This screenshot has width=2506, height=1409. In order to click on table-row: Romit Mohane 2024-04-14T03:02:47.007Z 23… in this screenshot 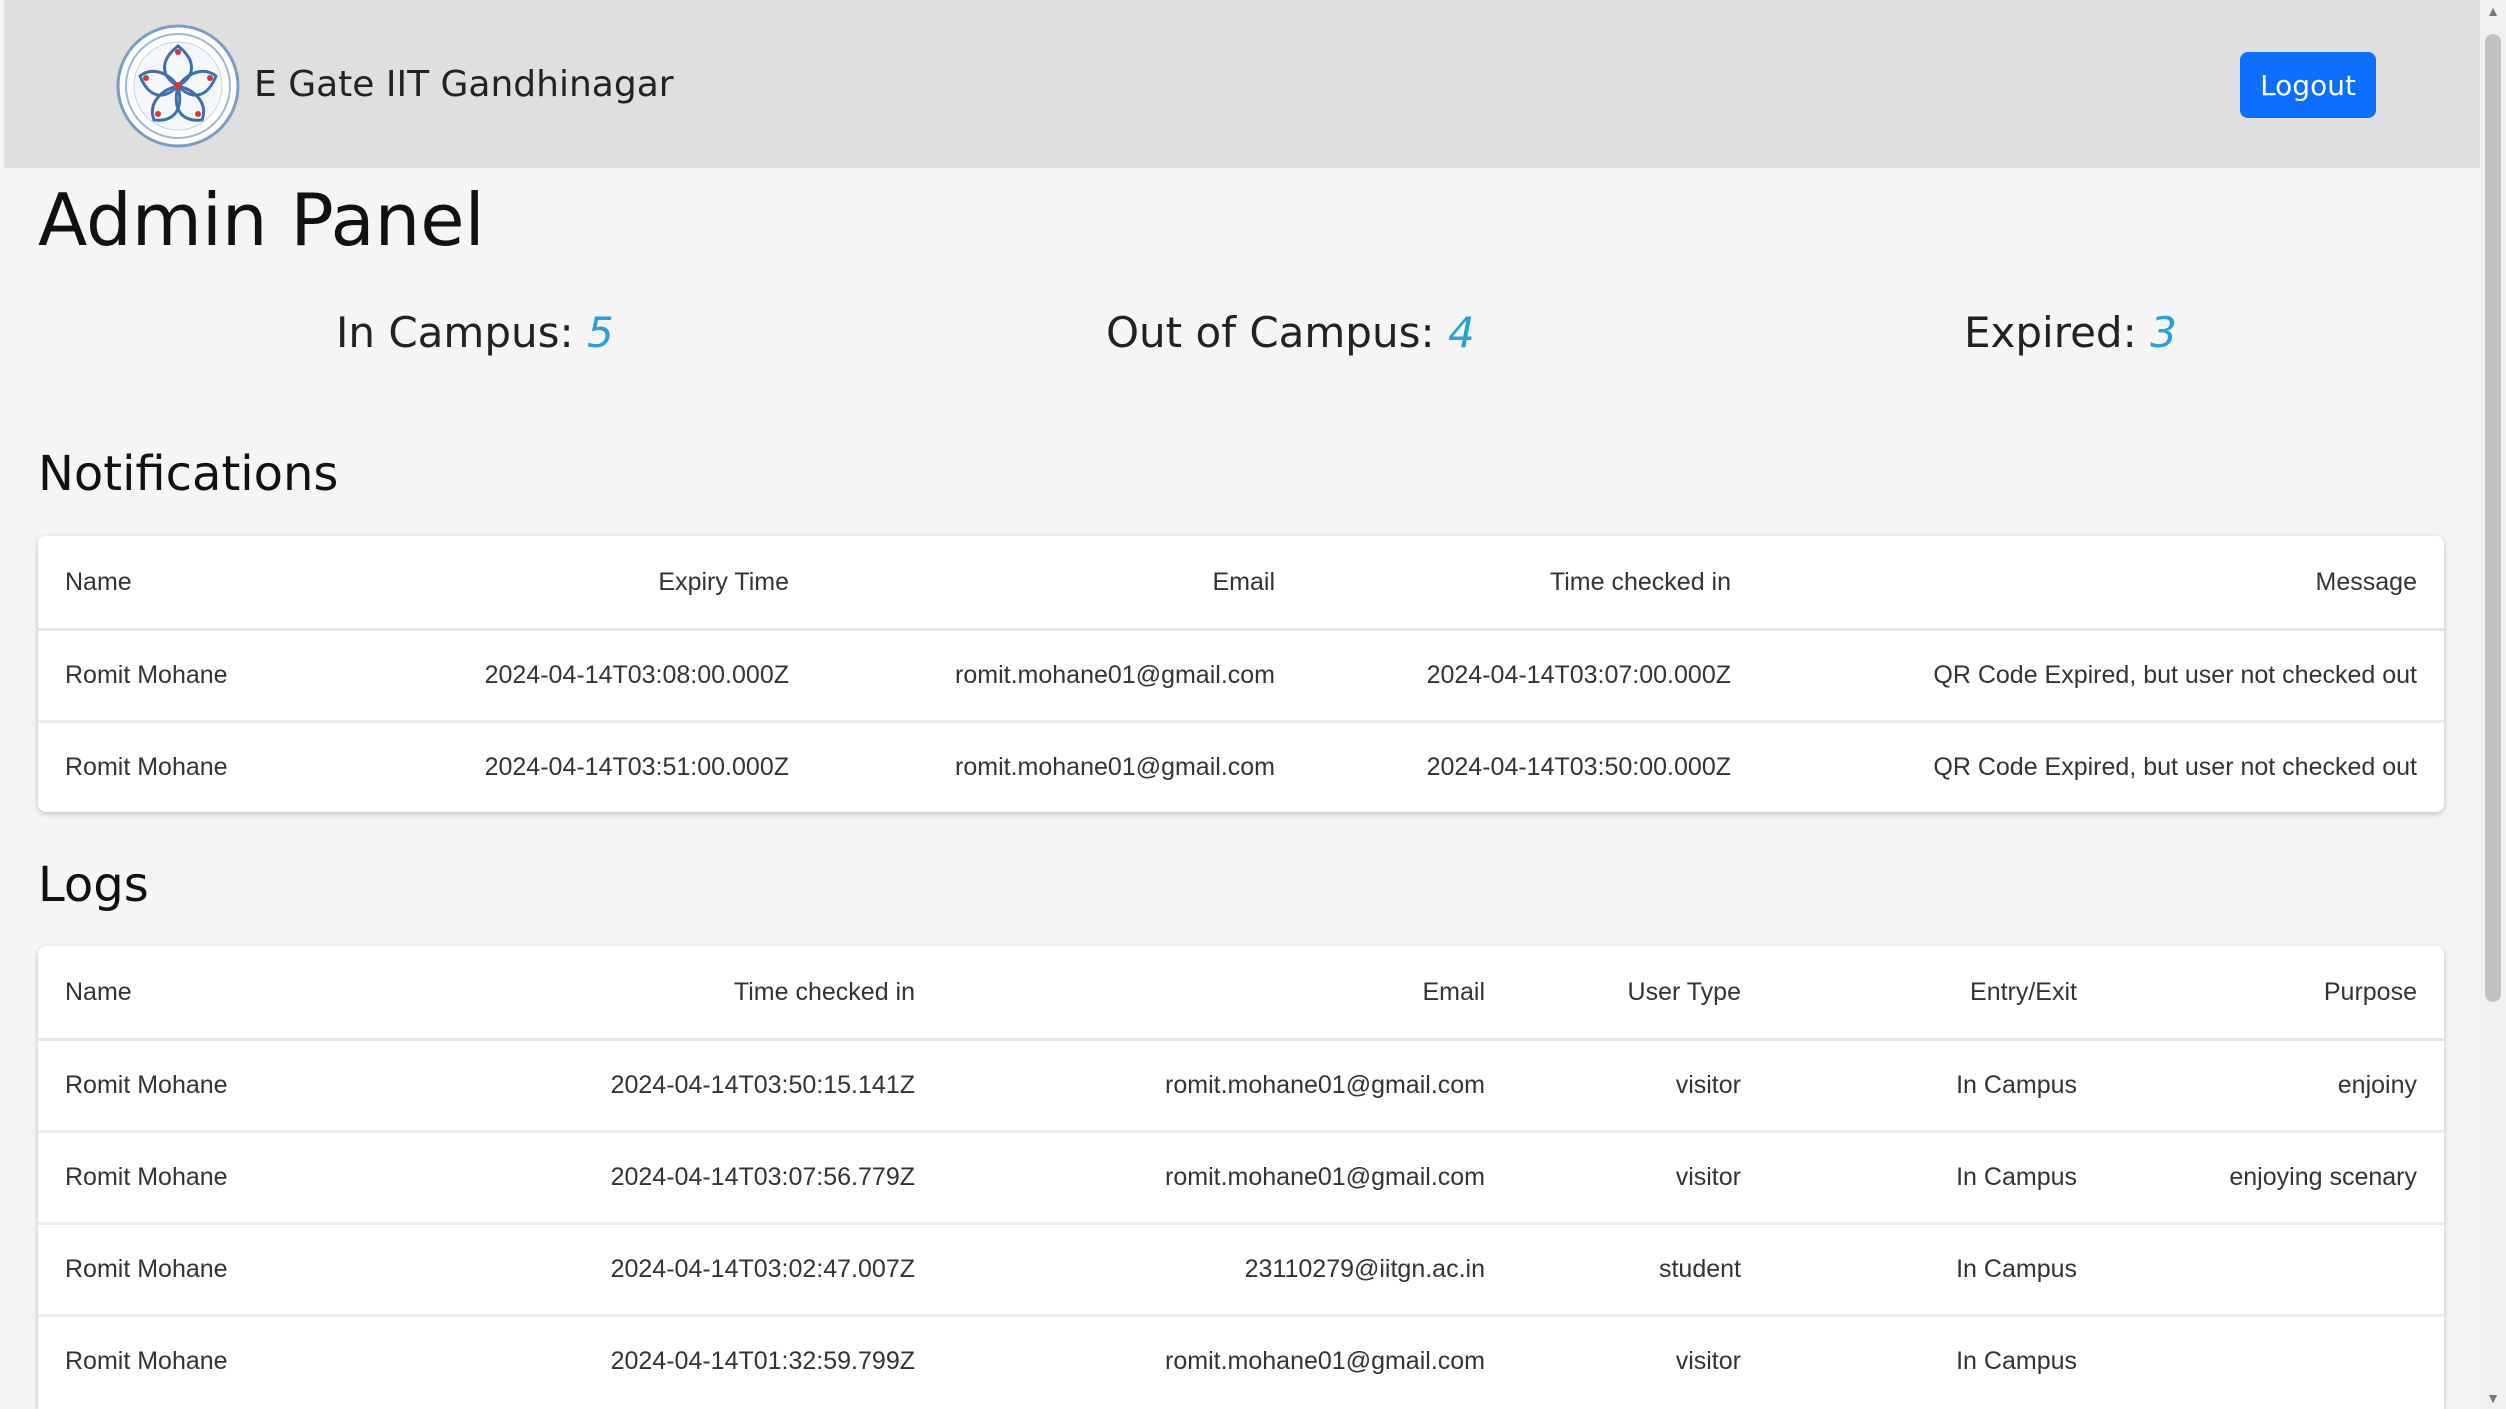, I will do `click(1241, 1270)`.